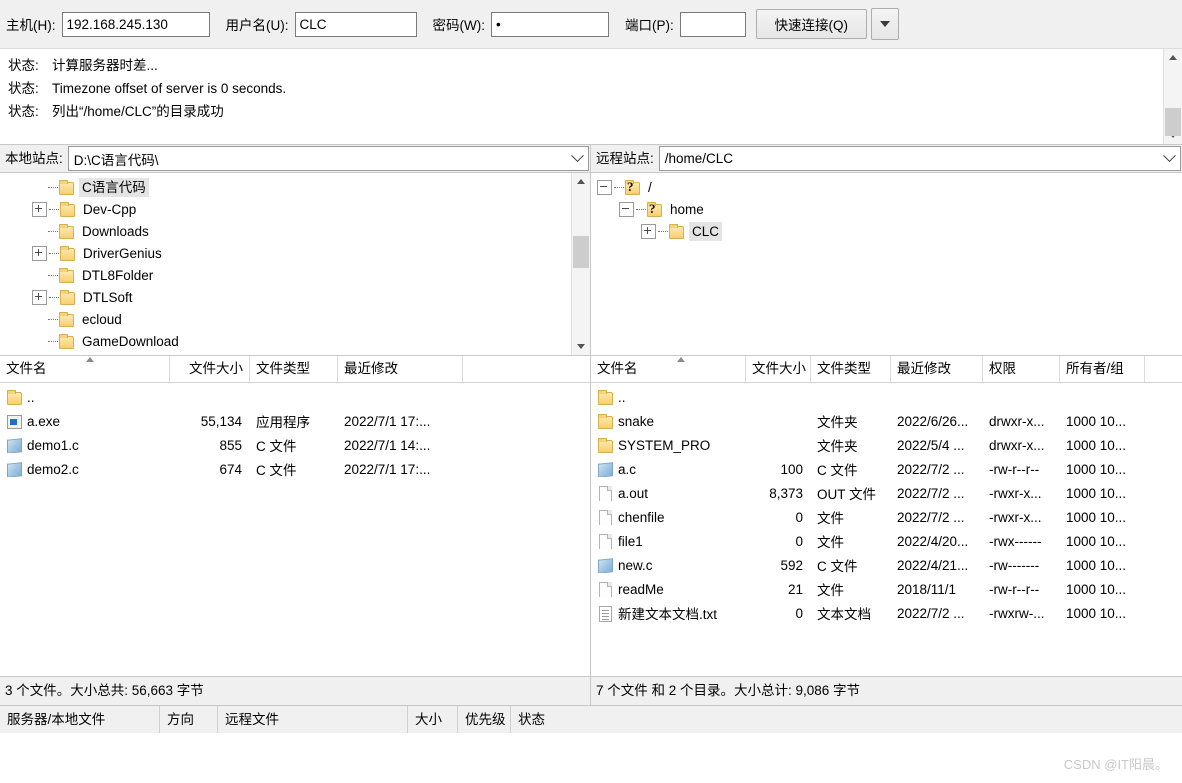 The height and width of the screenshot is (783, 1182). I want to click on queue-column-direction: 方向, so click(189, 719).